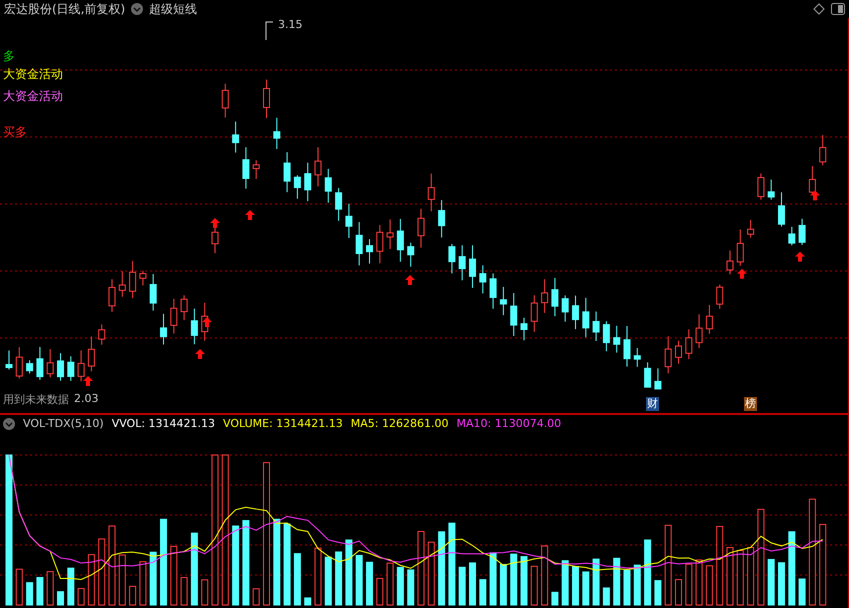 The height and width of the screenshot is (608, 849). Describe the element at coordinates (652, 404) in the screenshot. I see `event-badge: 财` at that location.